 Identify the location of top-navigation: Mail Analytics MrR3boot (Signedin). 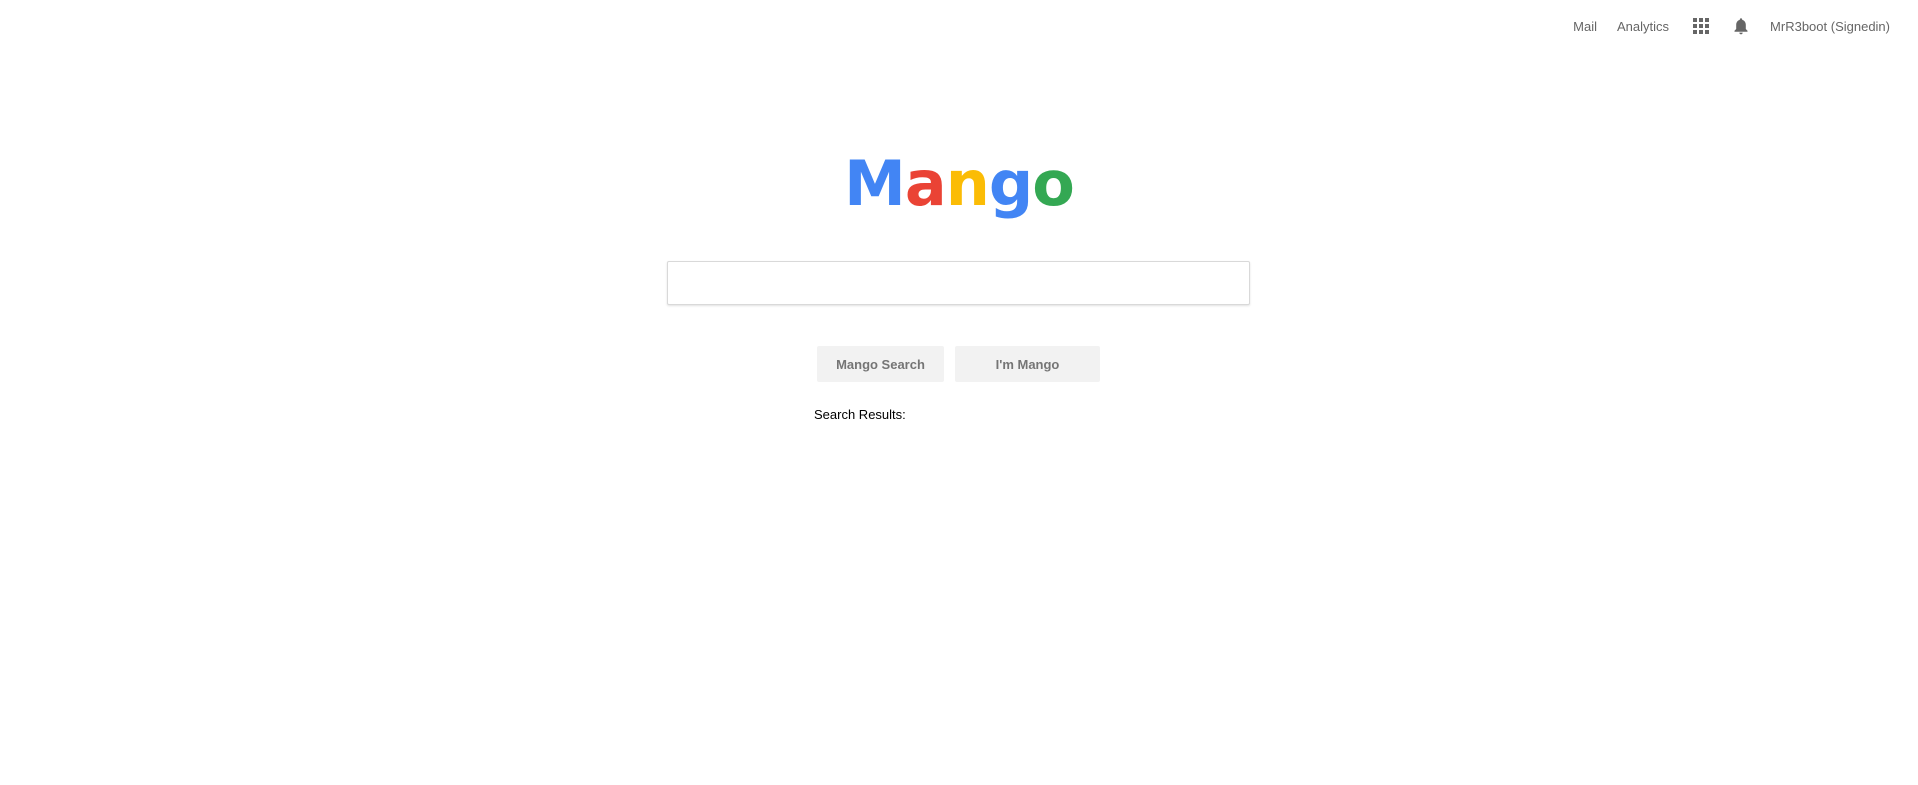
(1731, 26).